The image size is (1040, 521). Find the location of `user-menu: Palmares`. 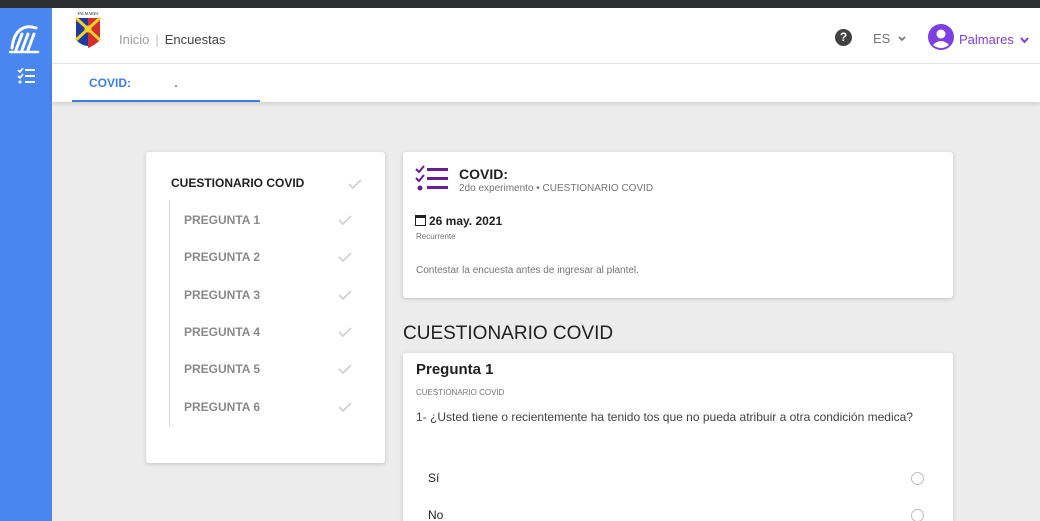

user-menu: Palmares is located at coordinates (994, 39).